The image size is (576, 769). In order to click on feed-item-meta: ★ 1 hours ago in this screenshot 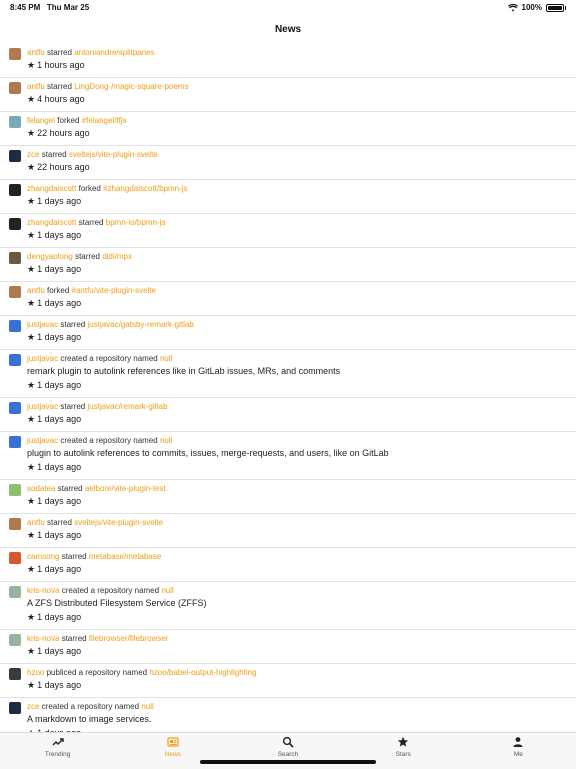, I will do `click(301, 65)`.